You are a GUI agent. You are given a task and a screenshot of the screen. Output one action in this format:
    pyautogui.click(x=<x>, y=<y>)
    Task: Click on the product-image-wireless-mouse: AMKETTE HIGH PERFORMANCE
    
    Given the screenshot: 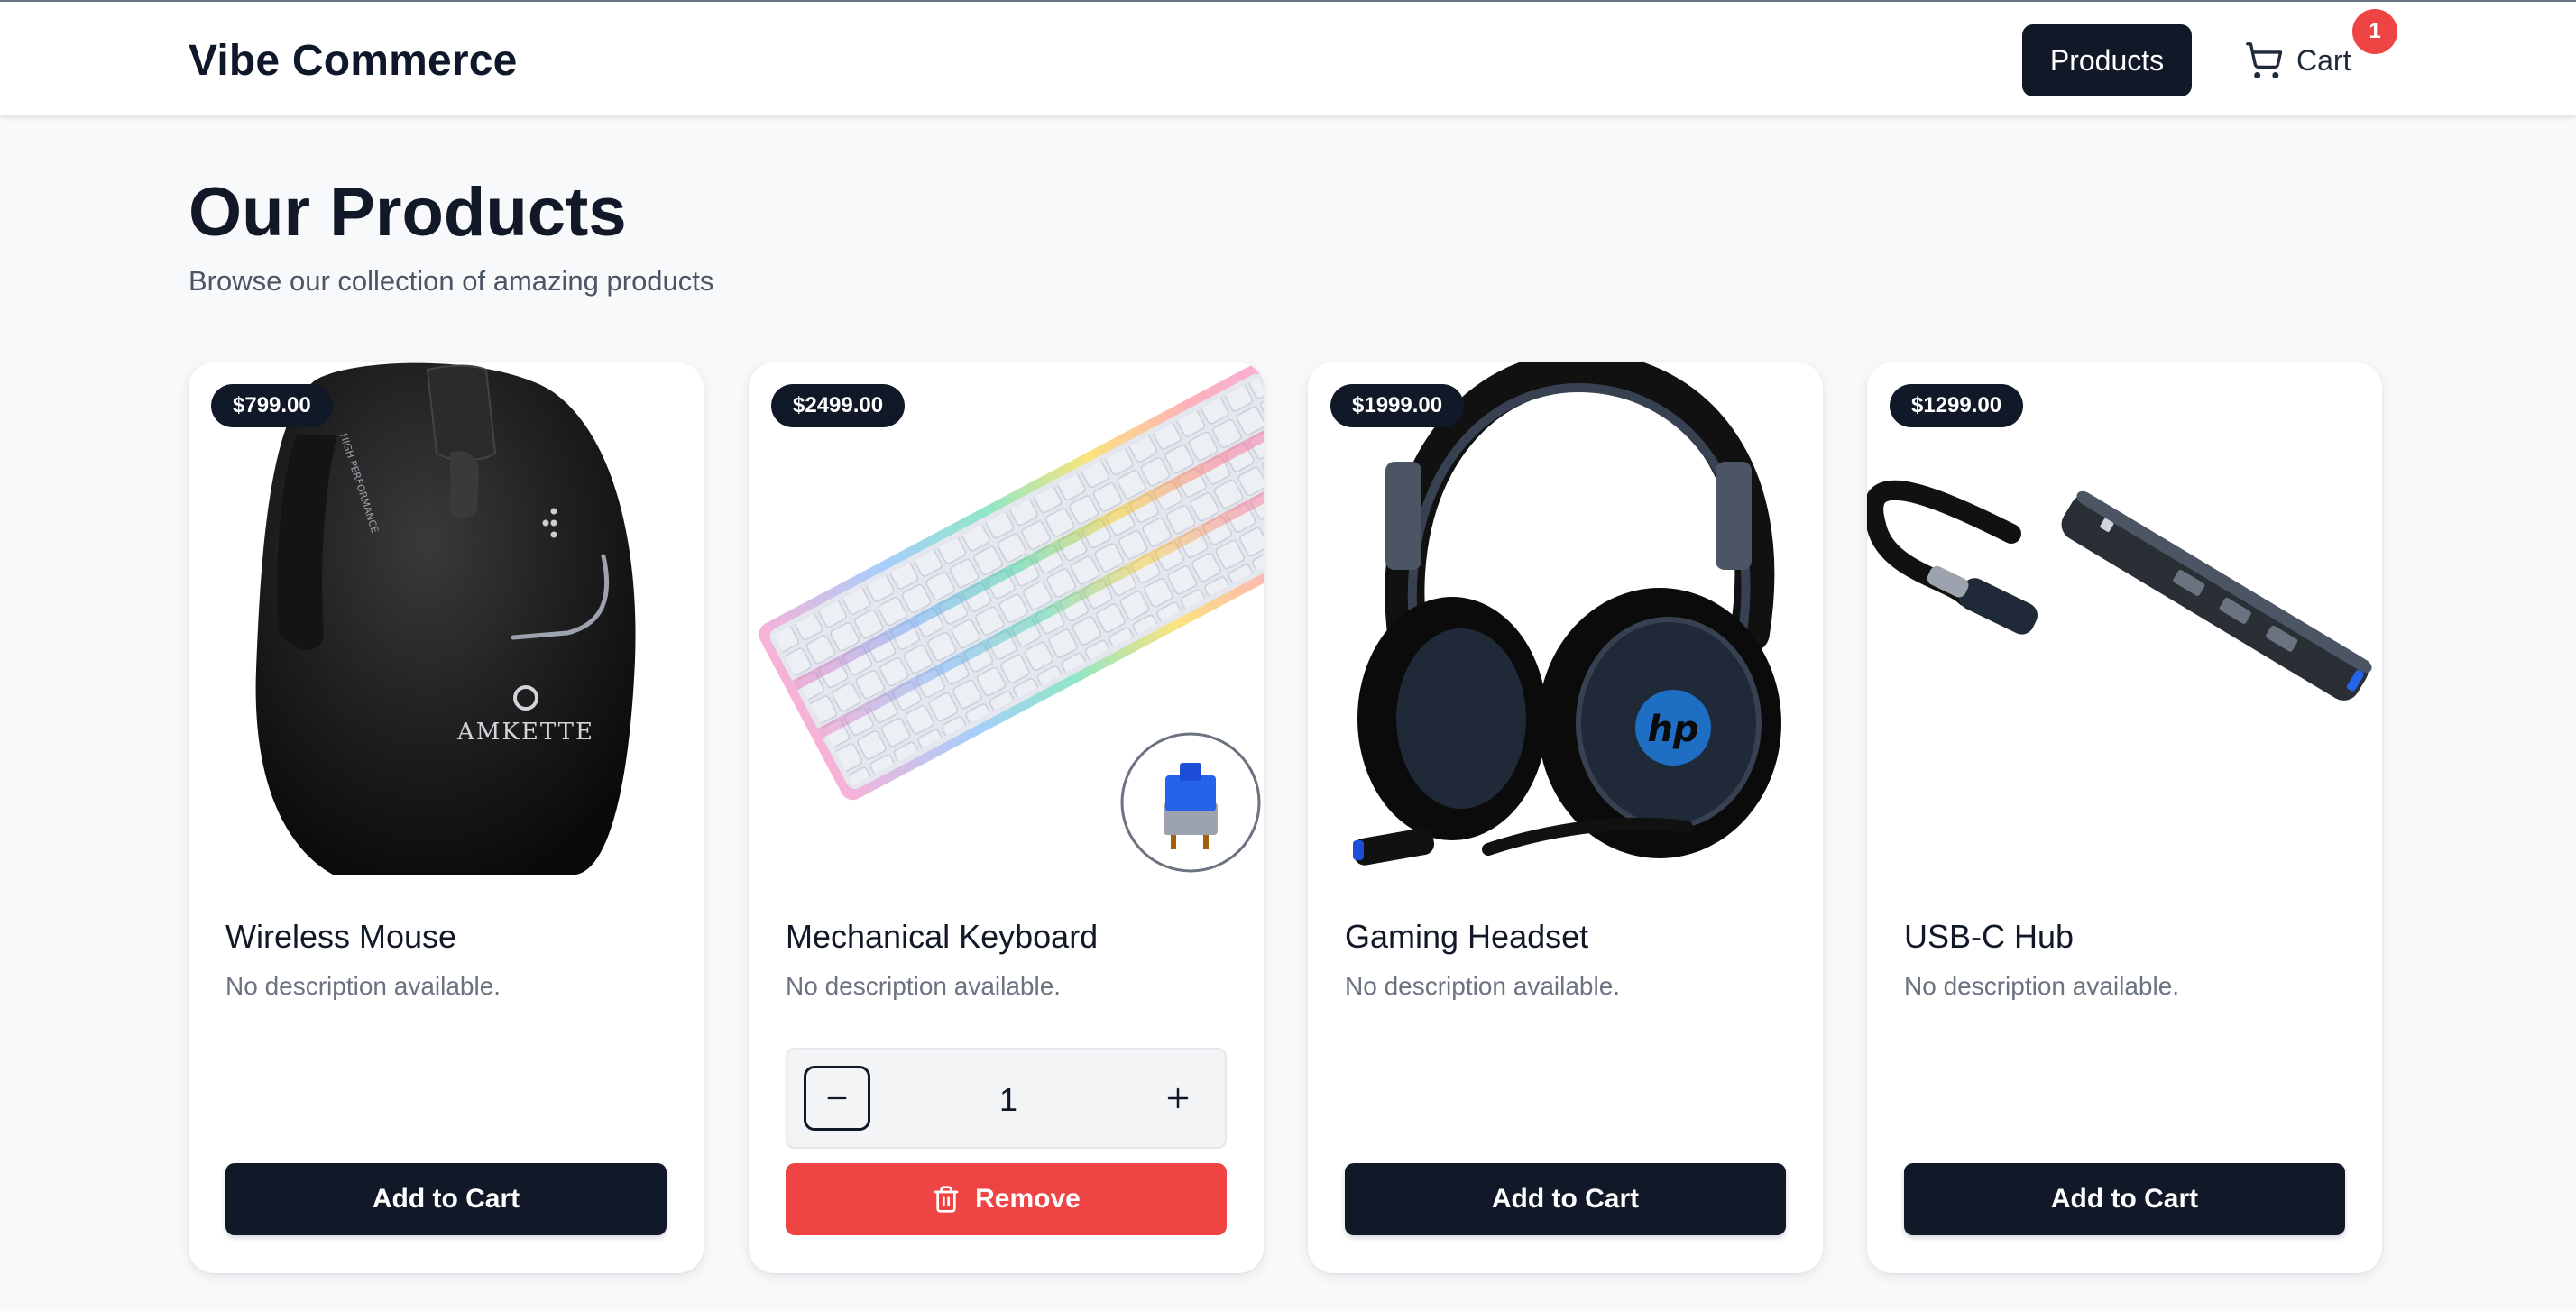 What is the action you would take?
    pyautogui.click(x=446, y=618)
    